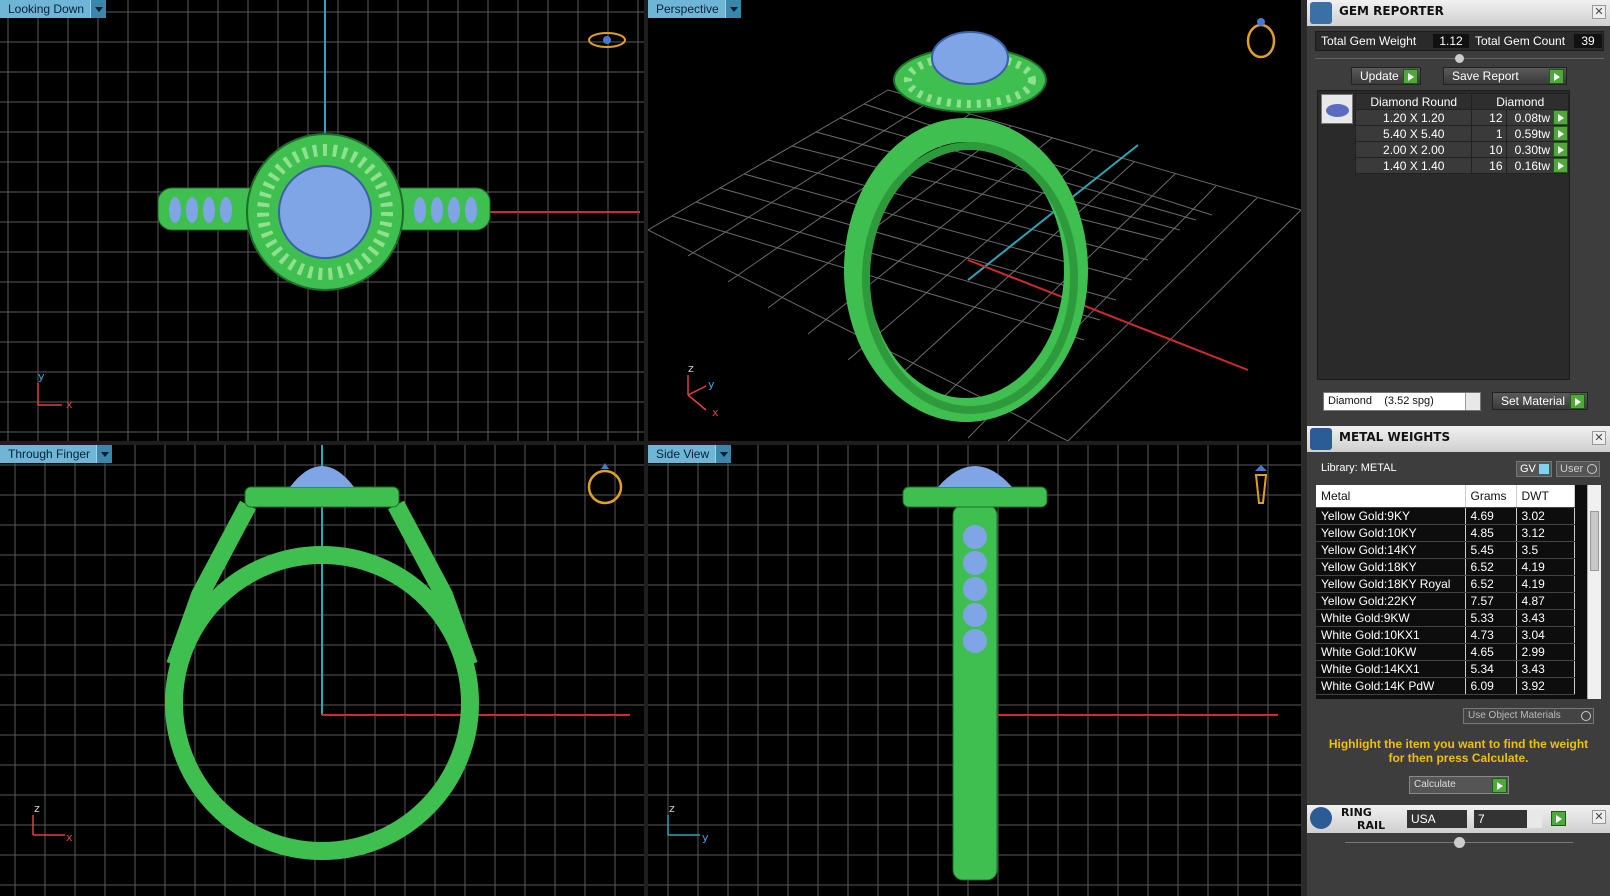  Describe the element at coordinates (1534, 469) in the screenshot. I see `gv-toggle: GV` at that location.